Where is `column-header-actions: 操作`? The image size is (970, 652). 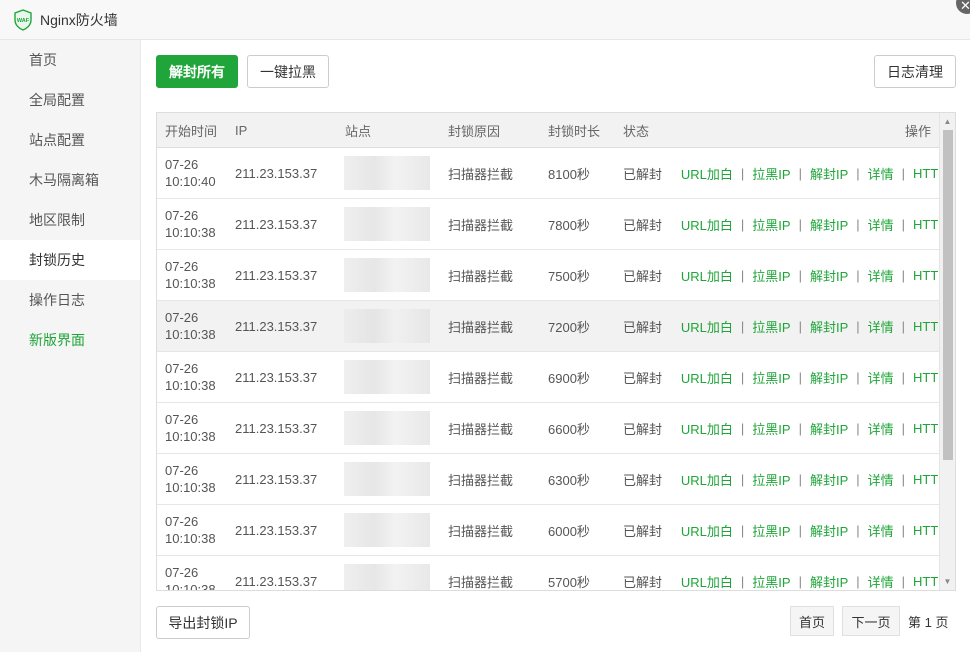
column-header-actions: 操作 is located at coordinates (917, 131).